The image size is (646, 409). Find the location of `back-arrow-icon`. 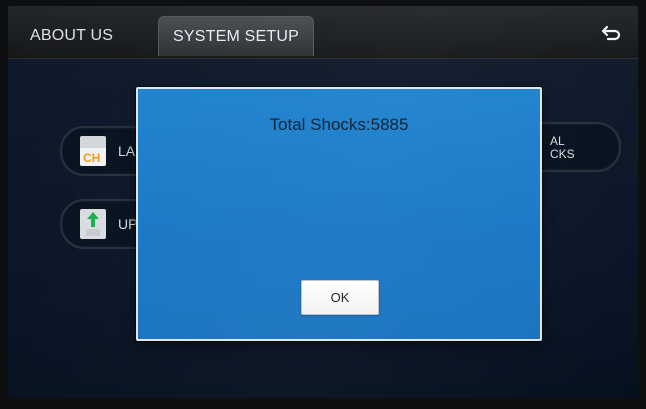

back-arrow-icon is located at coordinates (610, 34).